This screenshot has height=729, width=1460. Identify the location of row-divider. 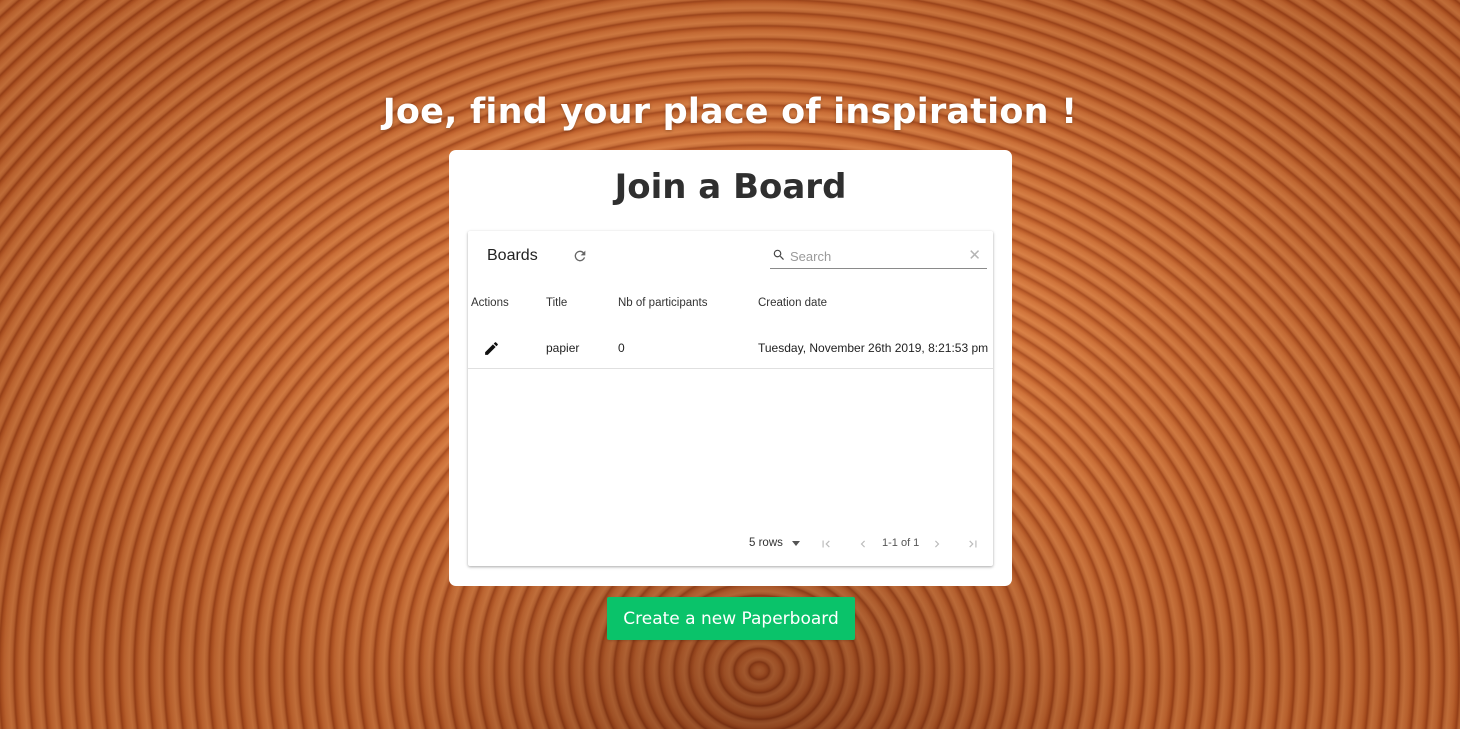
(730, 368).